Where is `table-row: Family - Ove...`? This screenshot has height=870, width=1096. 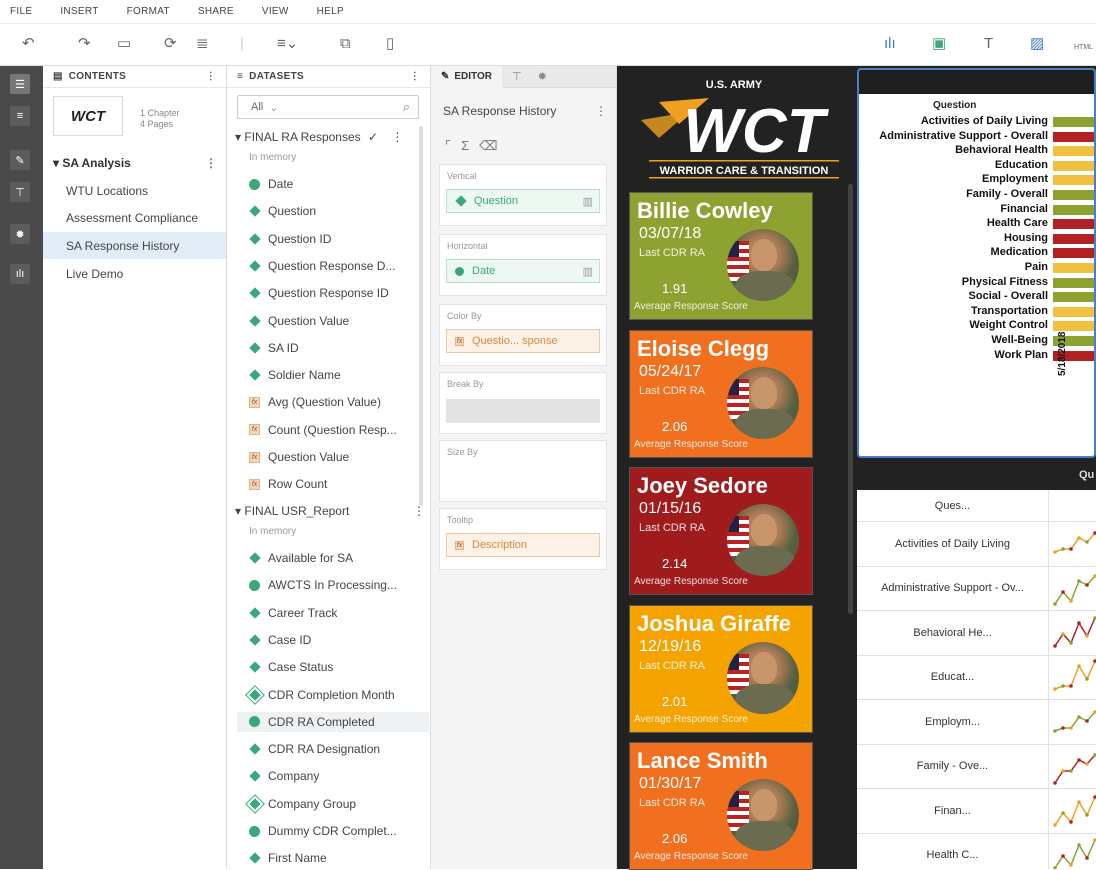 table-row: Family - Ove... is located at coordinates (976, 766).